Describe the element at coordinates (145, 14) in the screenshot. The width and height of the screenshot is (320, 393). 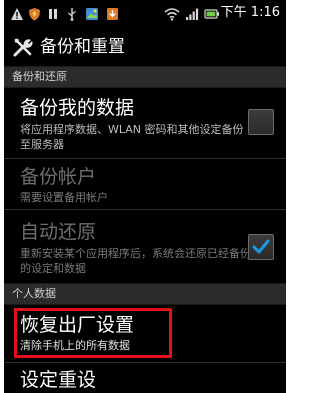
I see `status-bar: 下午 1:16` at that location.